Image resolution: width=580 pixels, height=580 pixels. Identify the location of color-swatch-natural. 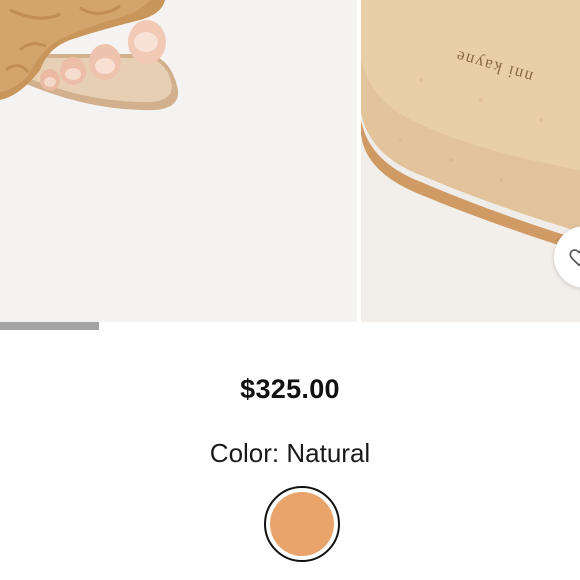
(302, 524).